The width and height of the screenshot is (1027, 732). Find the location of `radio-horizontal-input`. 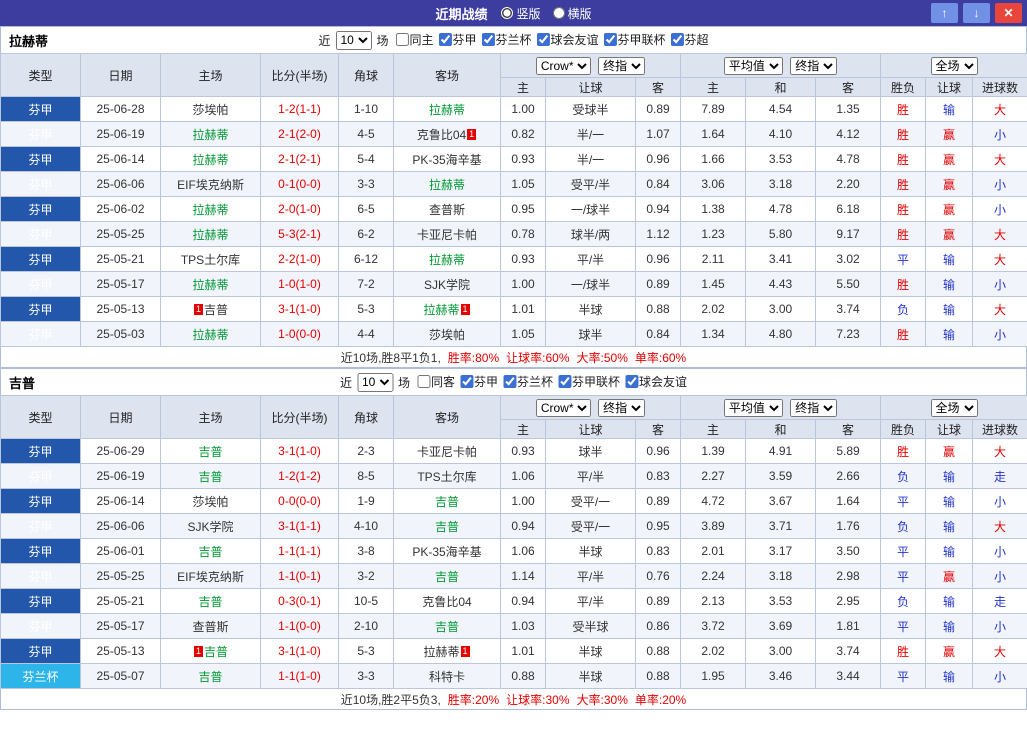

radio-horizontal-input is located at coordinates (558, 13).